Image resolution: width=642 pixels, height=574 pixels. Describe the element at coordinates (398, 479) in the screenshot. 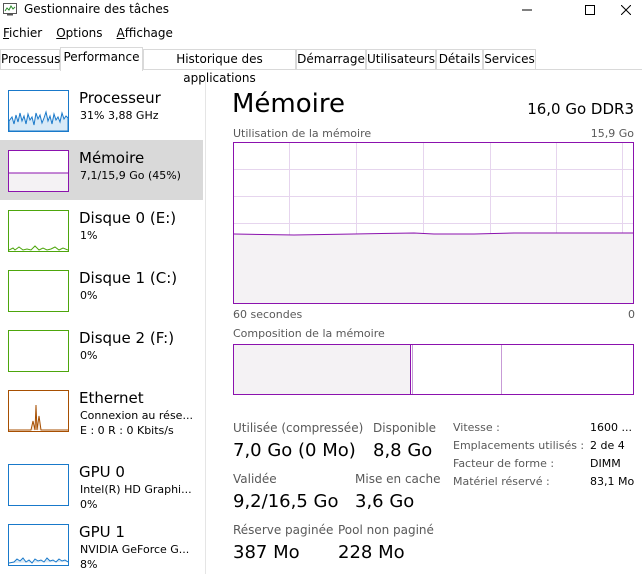

I see `cached-label: Mise en cache` at that location.